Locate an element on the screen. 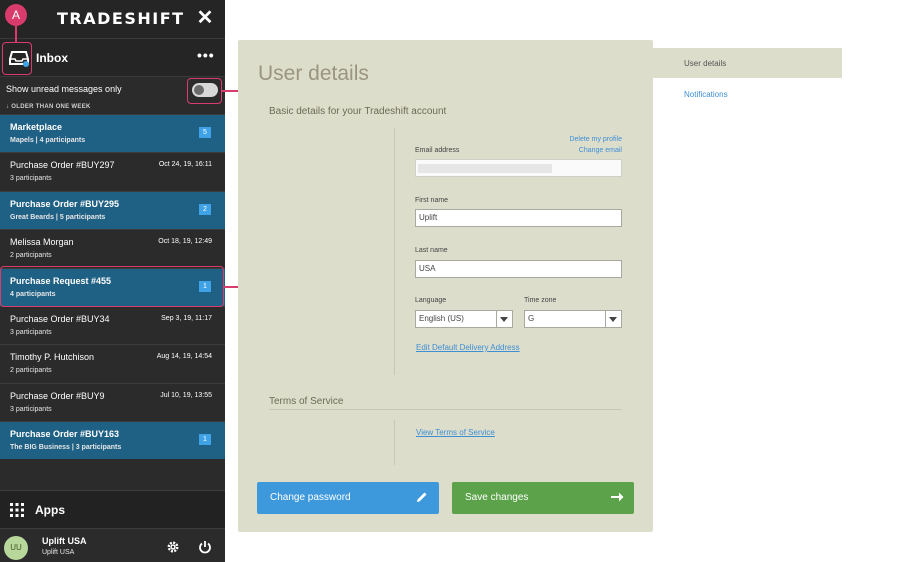  close-icon: ✕ is located at coordinates (205, 18).